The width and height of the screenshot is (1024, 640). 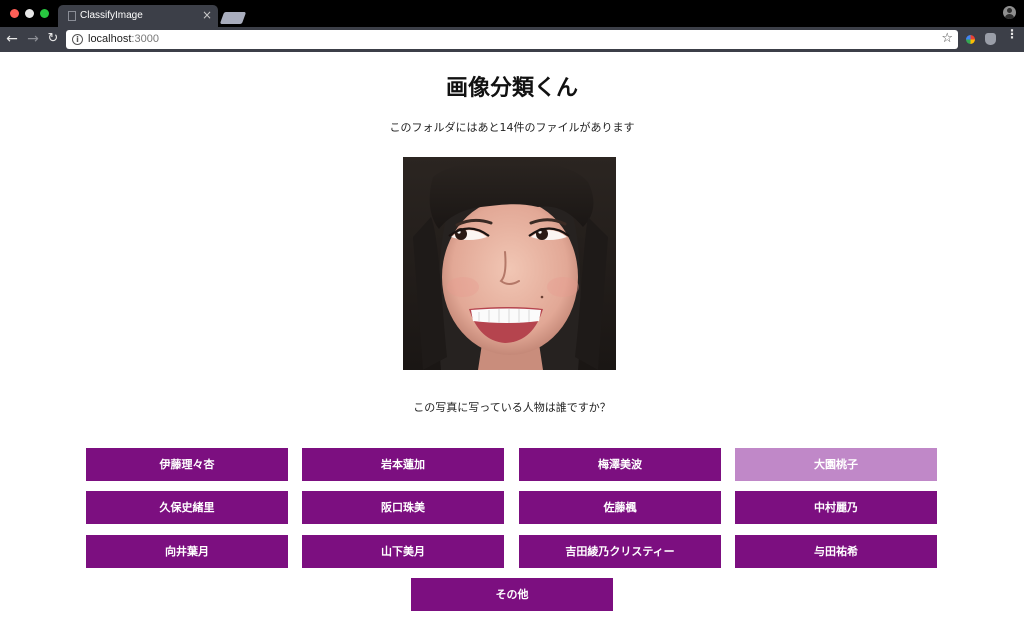 What do you see at coordinates (990, 39) in the screenshot?
I see `extension-shield-icon` at bounding box center [990, 39].